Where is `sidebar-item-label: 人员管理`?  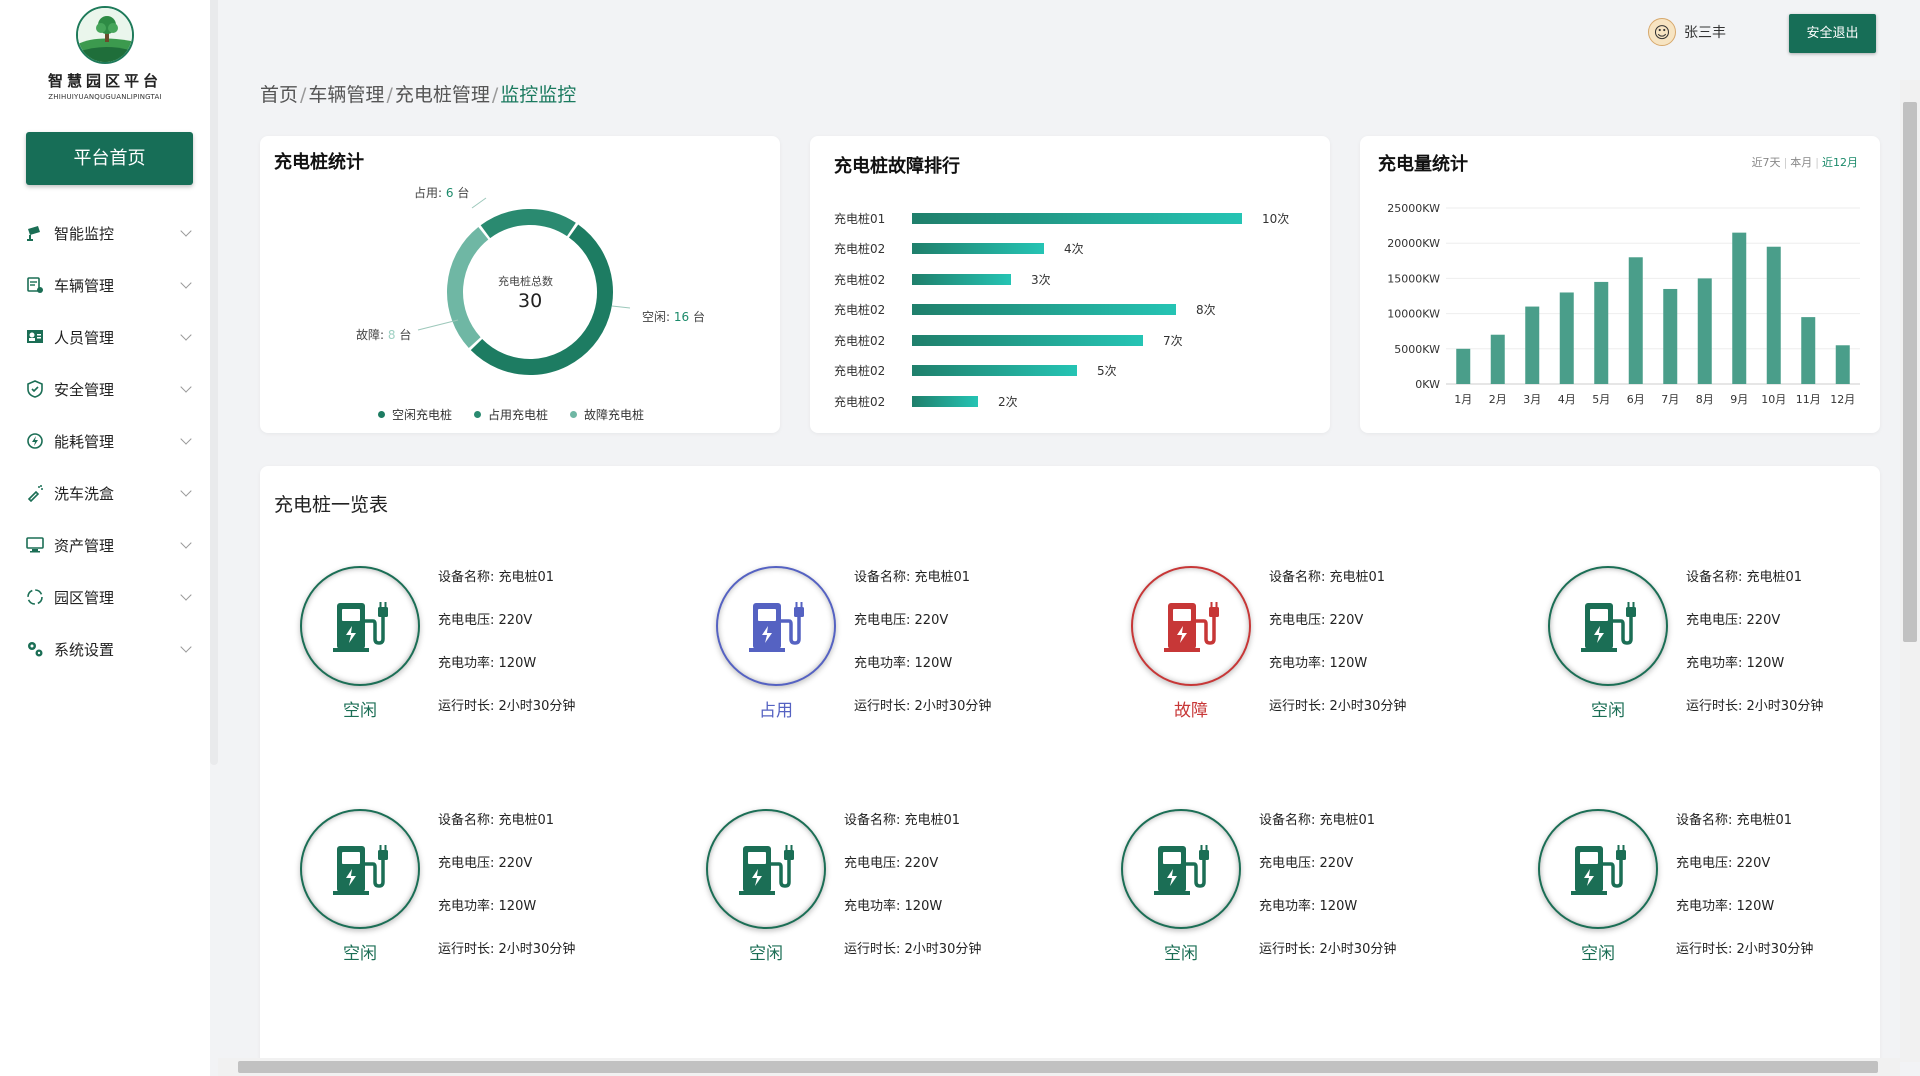
sidebar-item-label: 人员管理 is located at coordinates (84, 337).